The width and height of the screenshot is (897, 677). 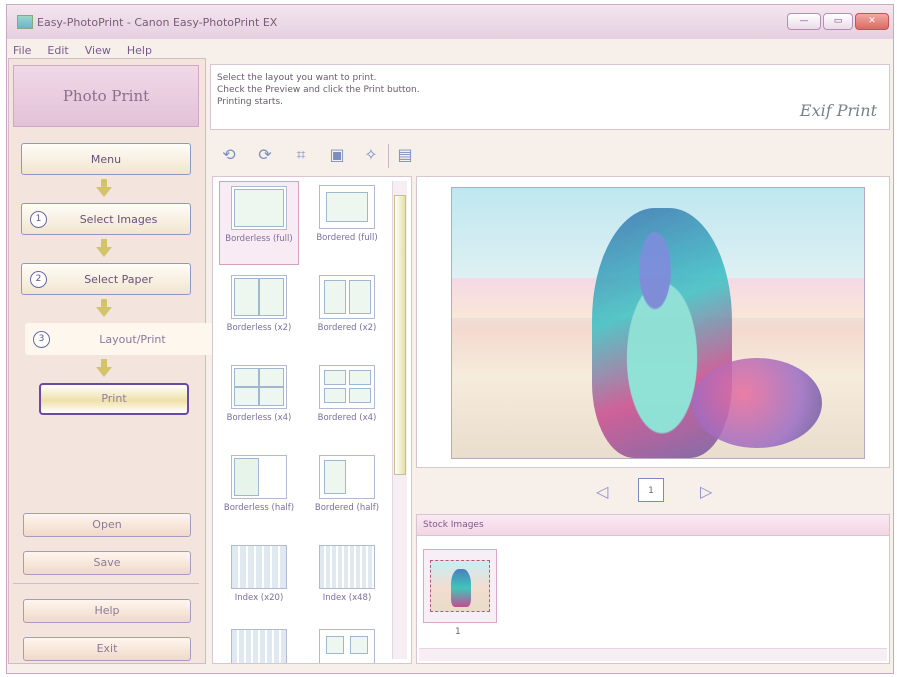 I want to click on layout-item: Index (x20), so click(x=259, y=583).